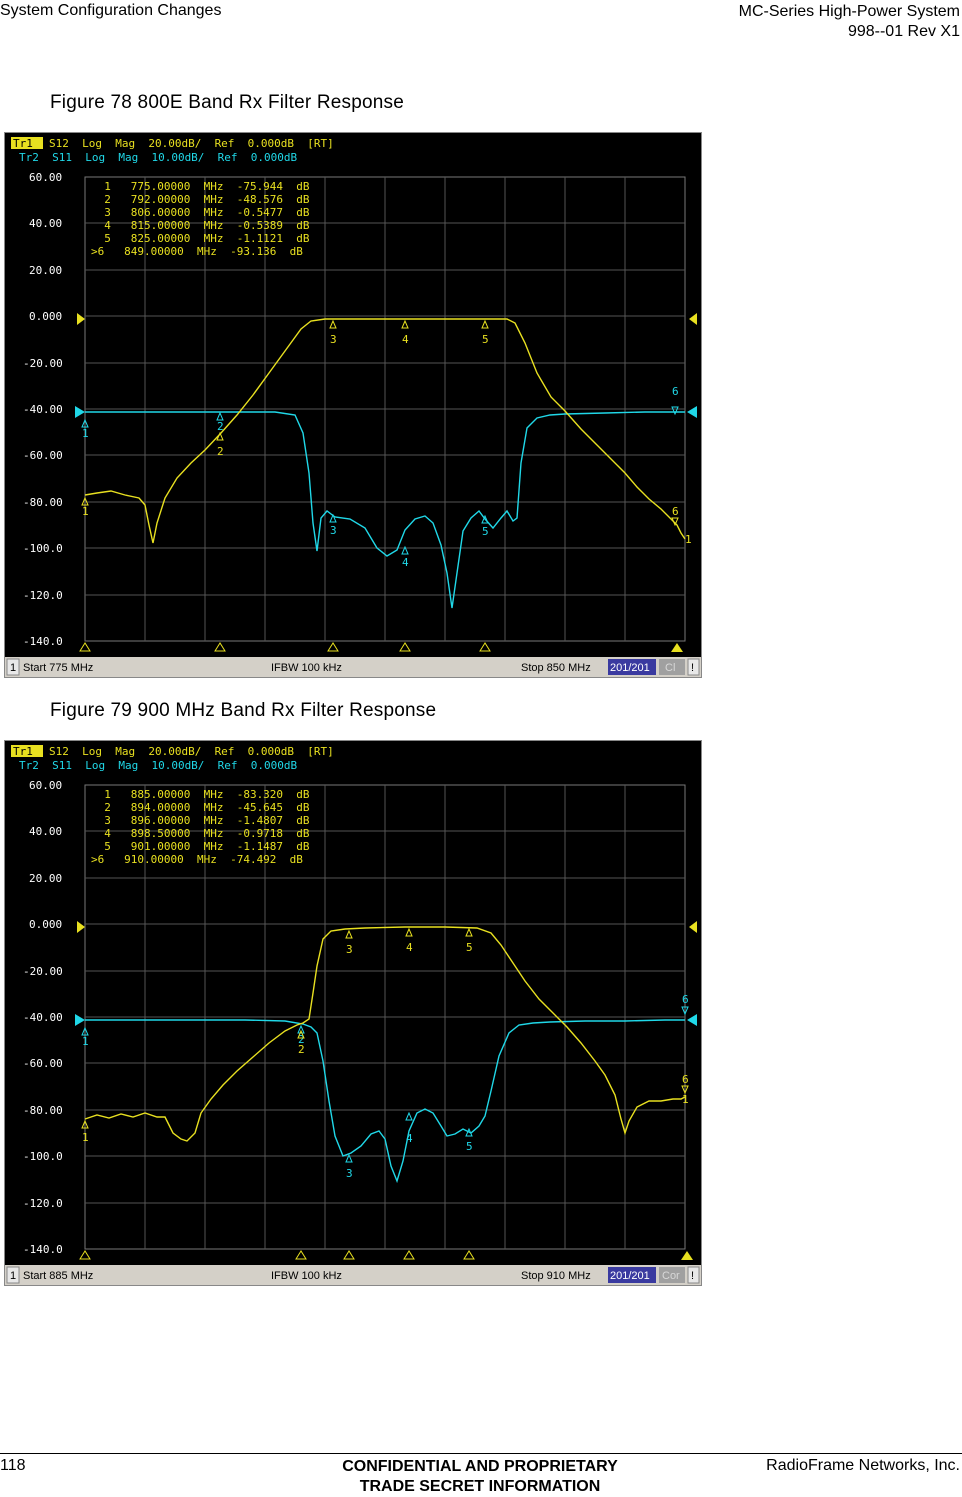  Describe the element at coordinates (480, 1486) in the screenshot. I see `trade-secret-line: TRADE SECRET INFORMATION` at that location.